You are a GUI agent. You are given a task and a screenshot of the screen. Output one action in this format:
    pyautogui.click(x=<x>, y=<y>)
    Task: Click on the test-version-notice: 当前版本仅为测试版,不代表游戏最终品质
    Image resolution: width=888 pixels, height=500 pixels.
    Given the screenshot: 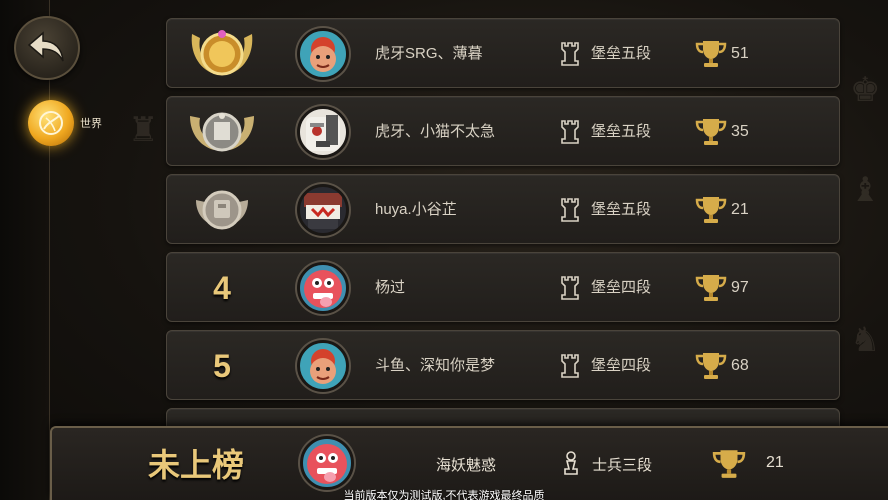 What is the action you would take?
    pyautogui.click(x=444, y=495)
    